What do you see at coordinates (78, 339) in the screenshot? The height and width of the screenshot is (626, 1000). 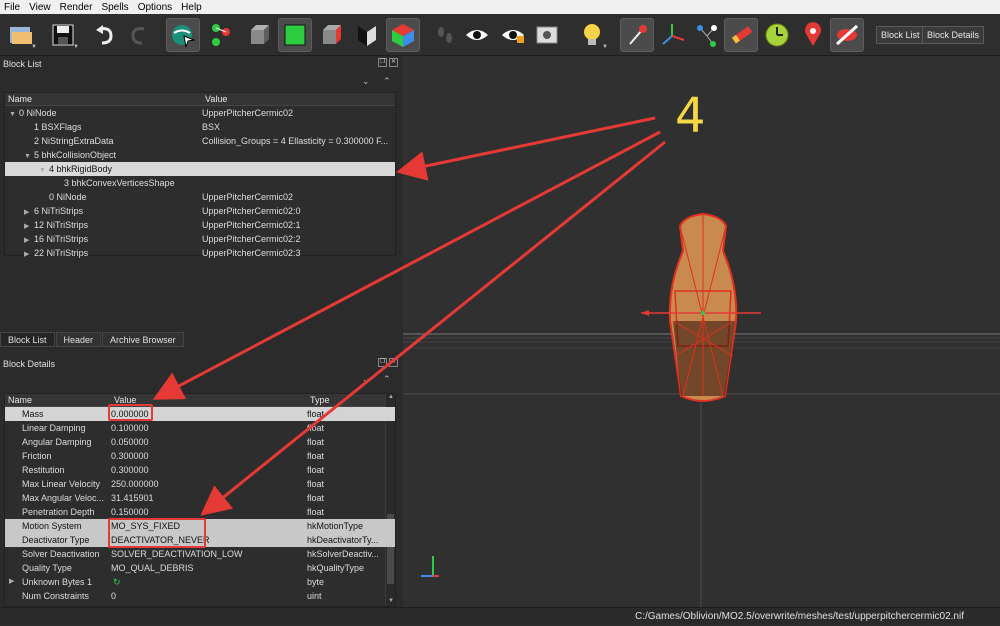 I see `tab-header: Header` at bounding box center [78, 339].